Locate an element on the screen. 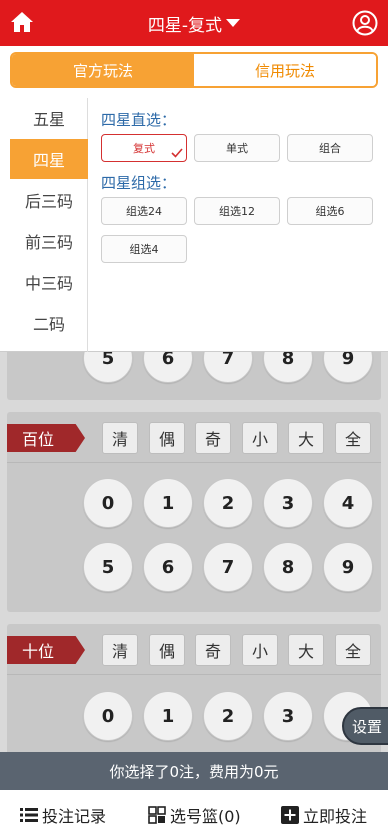 The height and width of the screenshot is (840, 388). play-type-dropdown: 四星-复式 is located at coordinates (194, 23).